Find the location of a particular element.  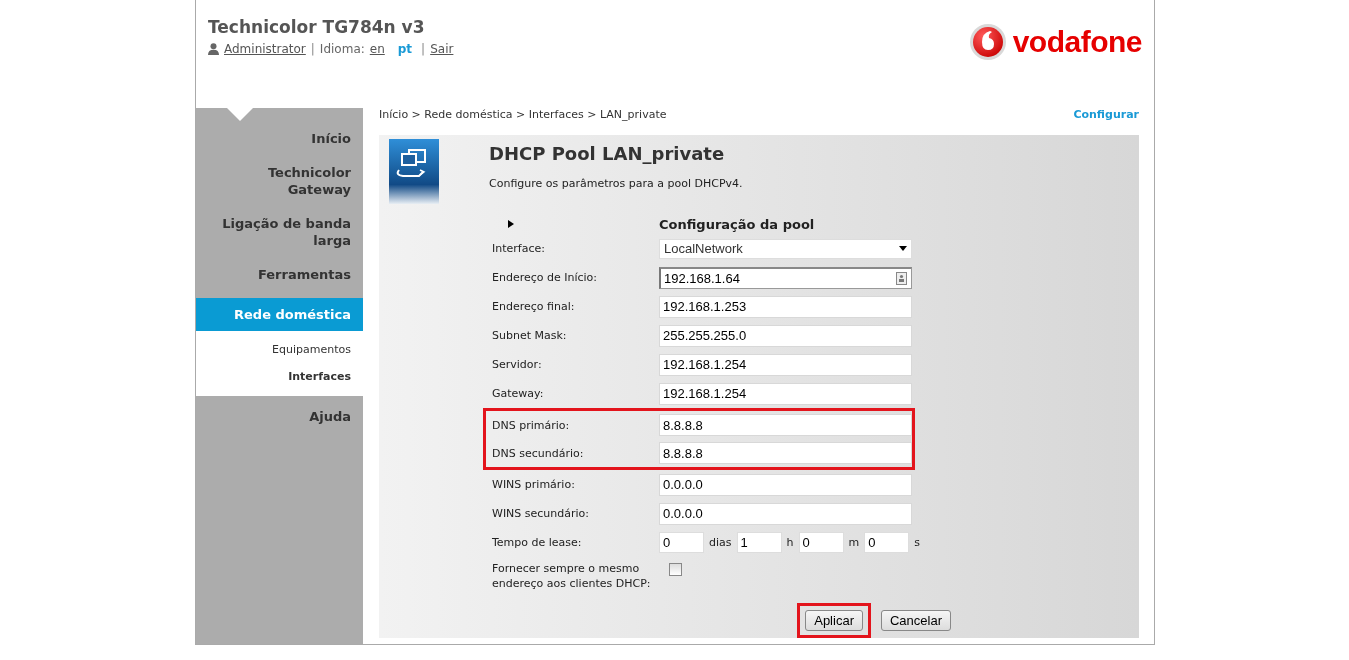

logo-icon is located at coordinates (987, 42).